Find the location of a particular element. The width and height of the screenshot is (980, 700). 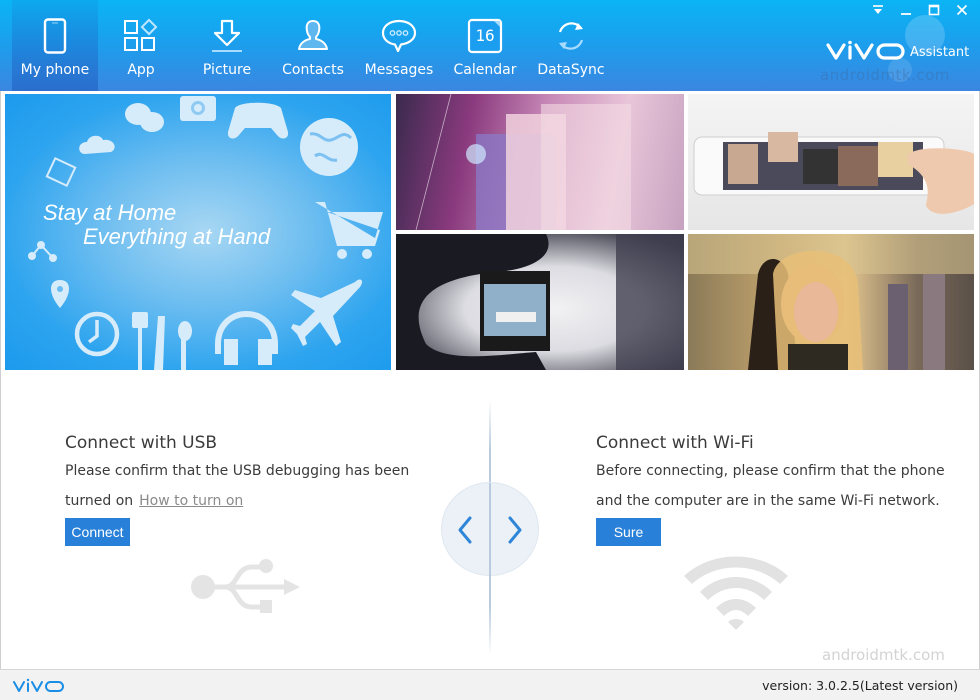

maximize-button is located at coordinates (934, 10).